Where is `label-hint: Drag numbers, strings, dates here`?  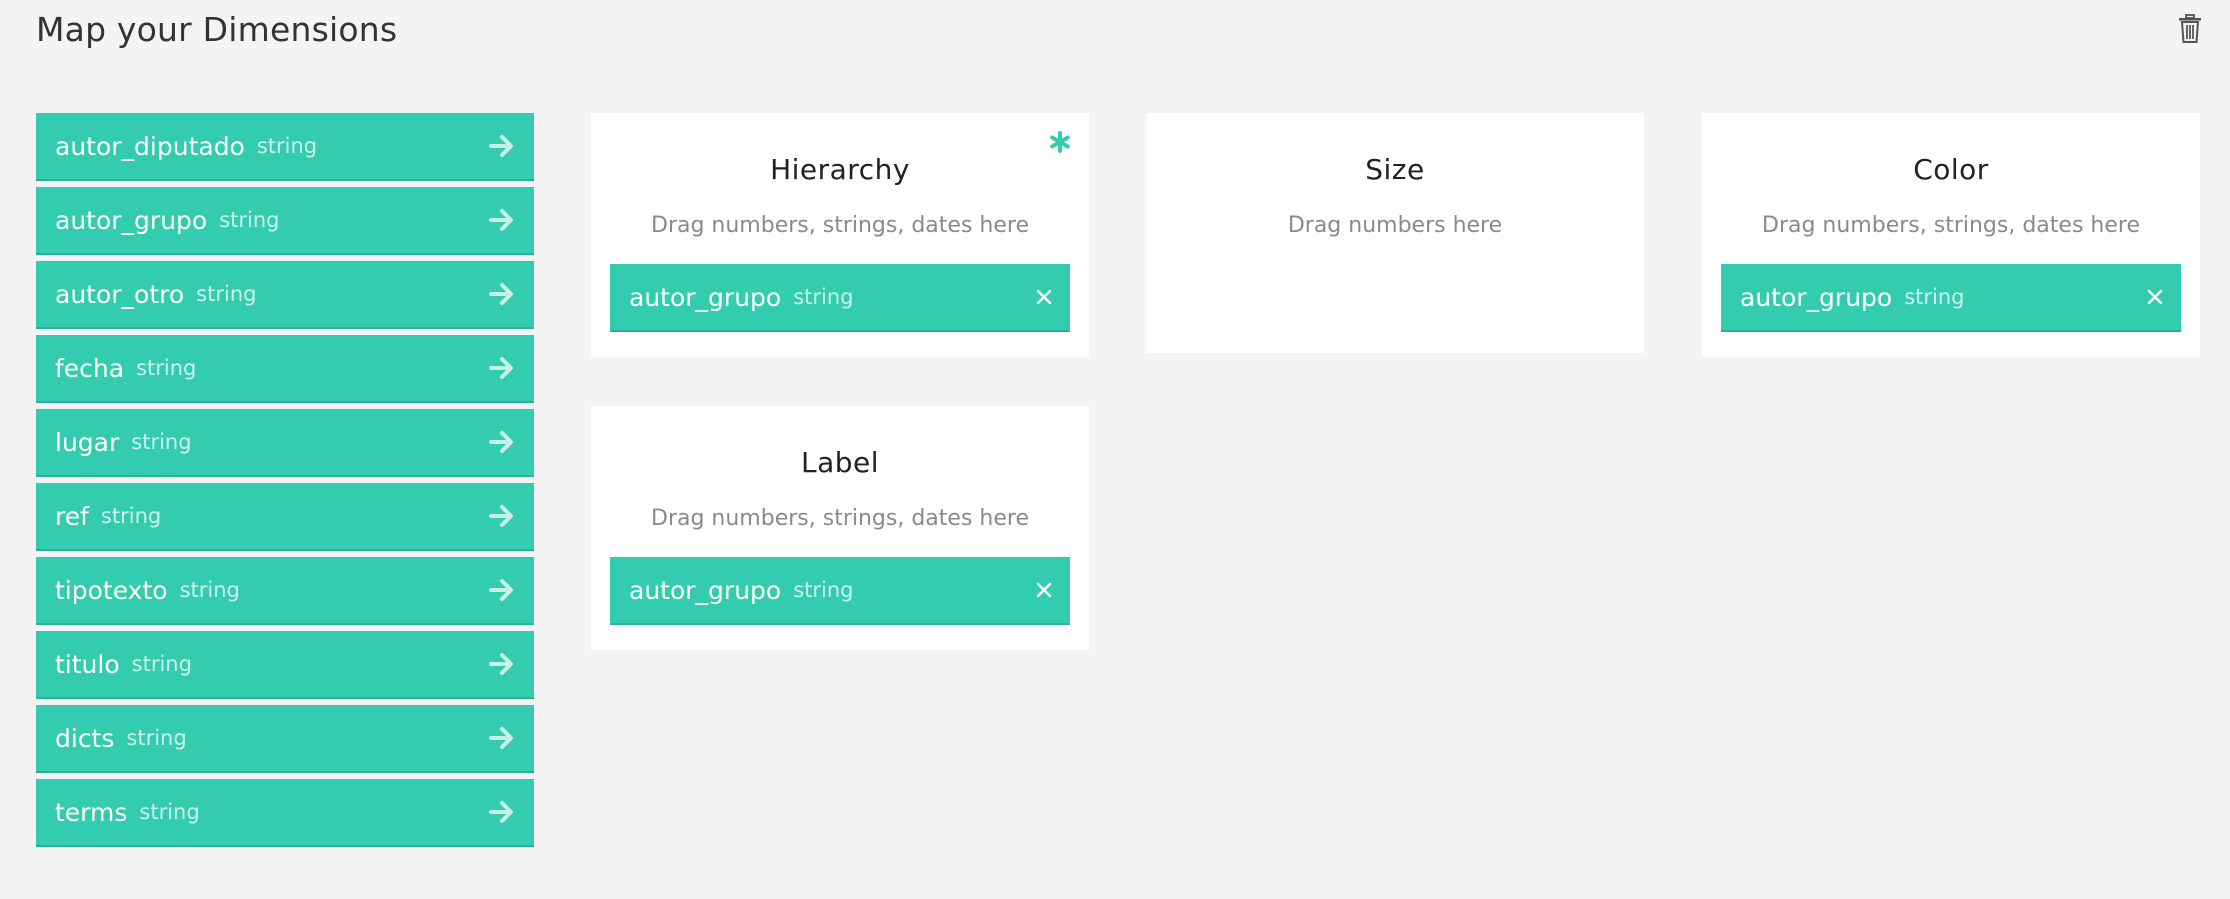
label-hint: Drag numbers, strings, dates here is located at coordinates (840, 518).